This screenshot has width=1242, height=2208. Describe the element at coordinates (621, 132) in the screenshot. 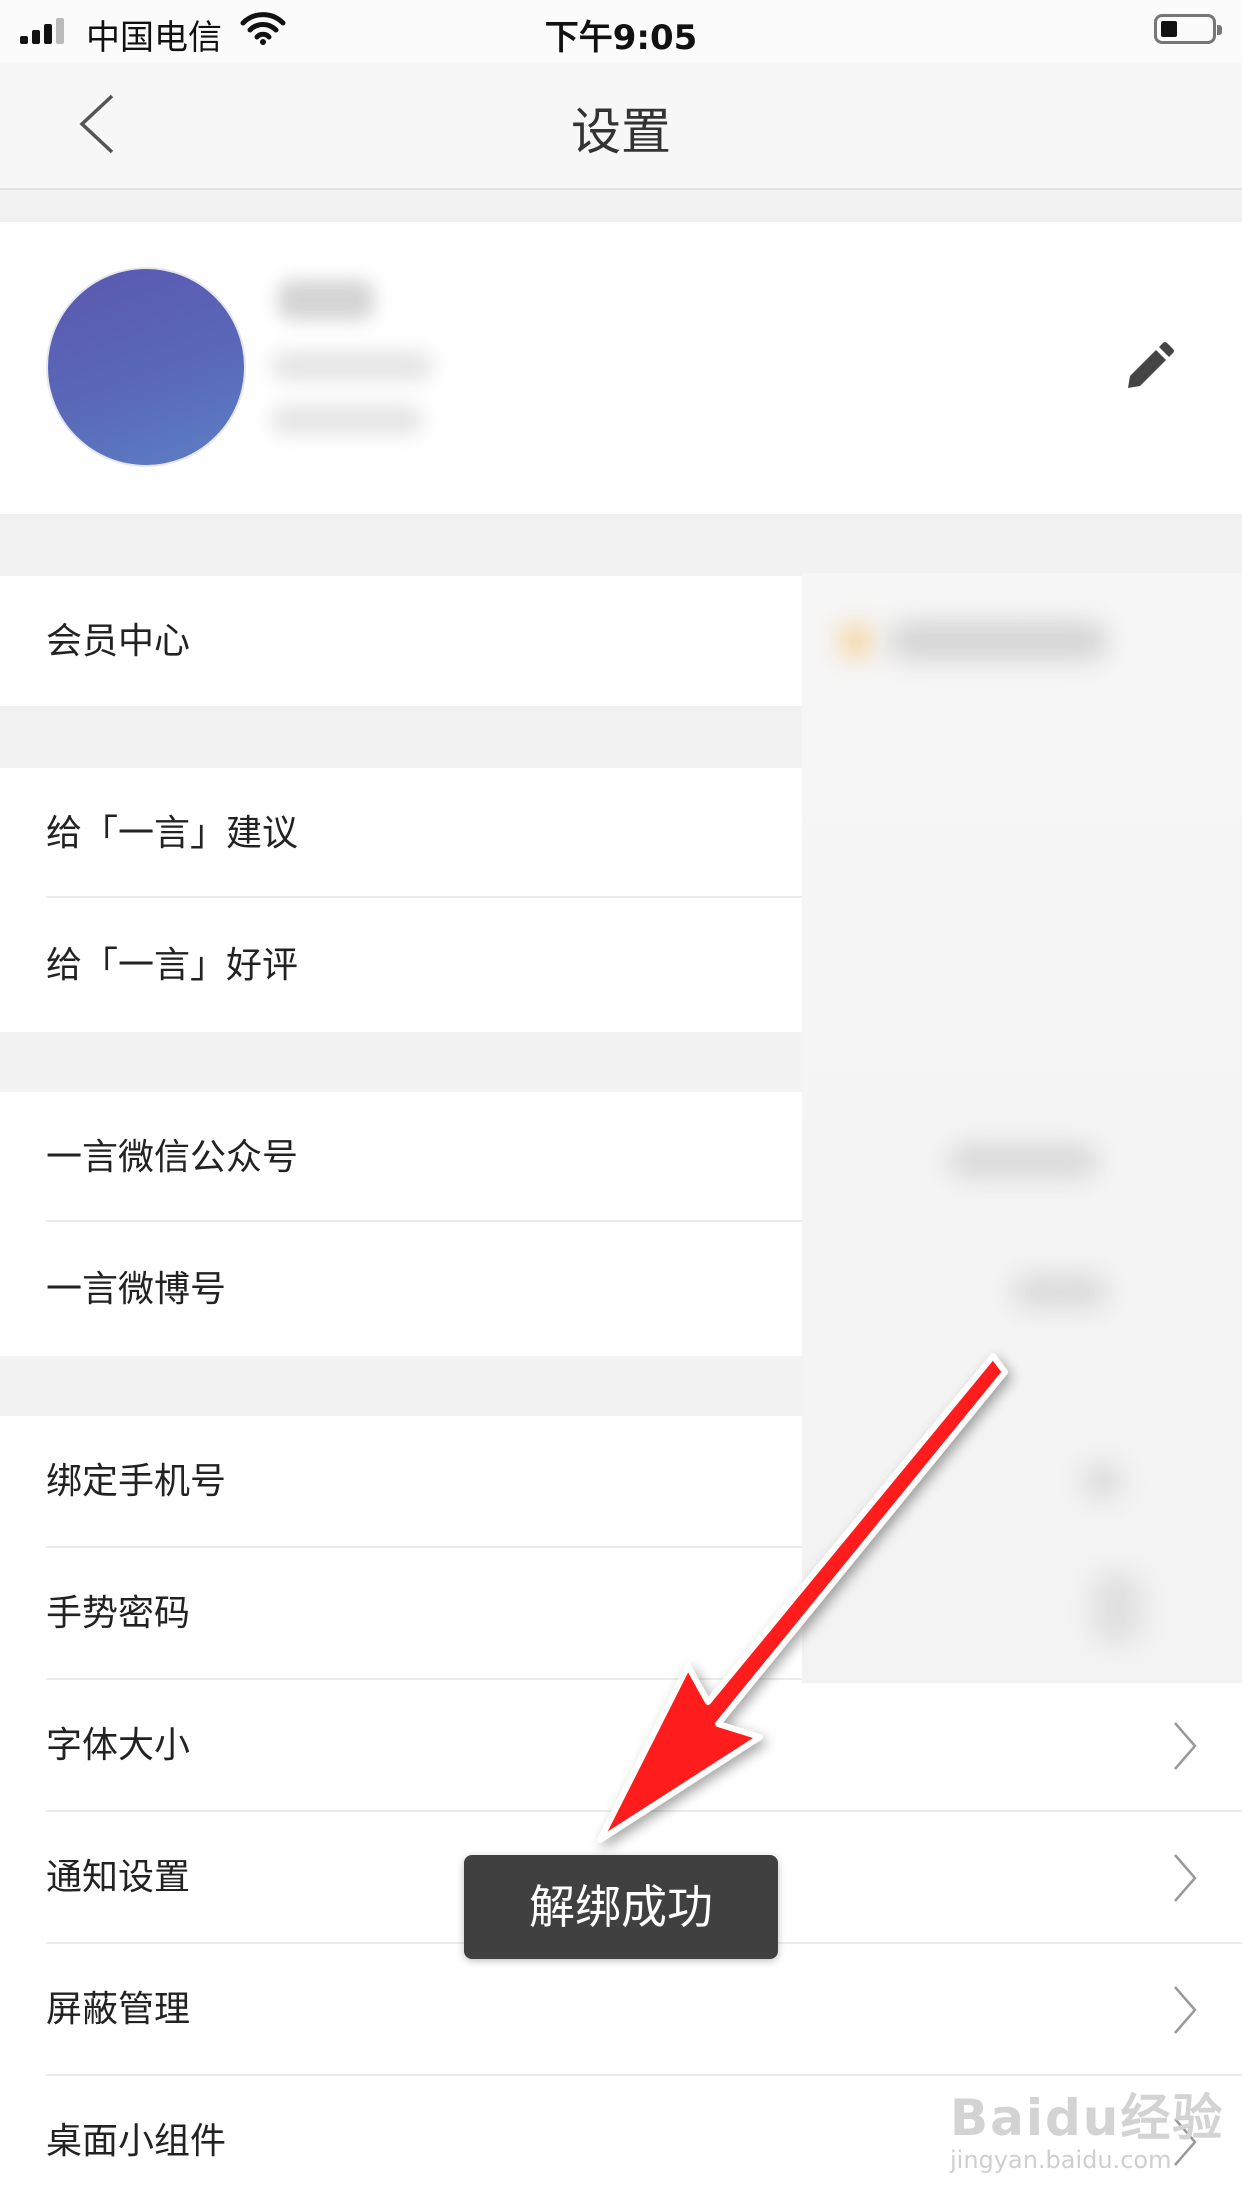

I see `page-title: 设置` at that location.